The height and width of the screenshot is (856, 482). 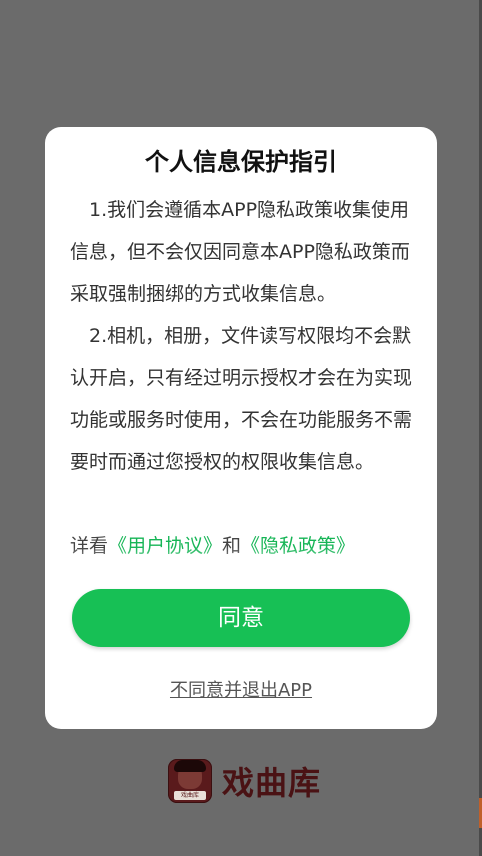 What do you see at coordinates (190, 795) in the screenshot?
I see `logo-tag: 戏曲库` at bounding box center [190, 795].